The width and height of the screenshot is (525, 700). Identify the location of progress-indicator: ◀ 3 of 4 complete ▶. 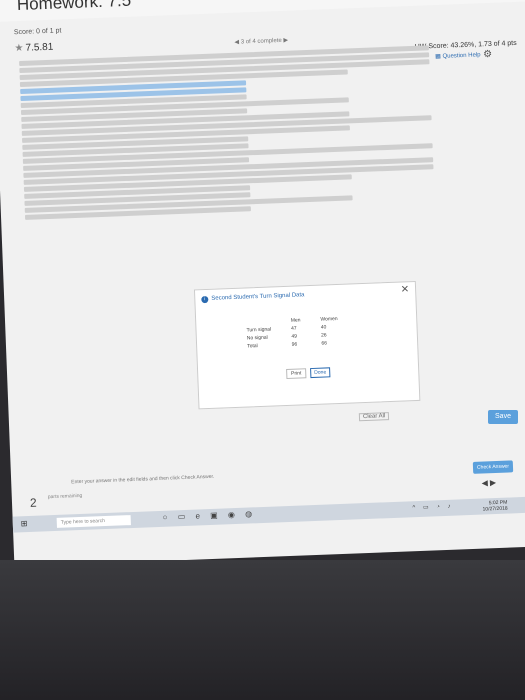
(261, 41).